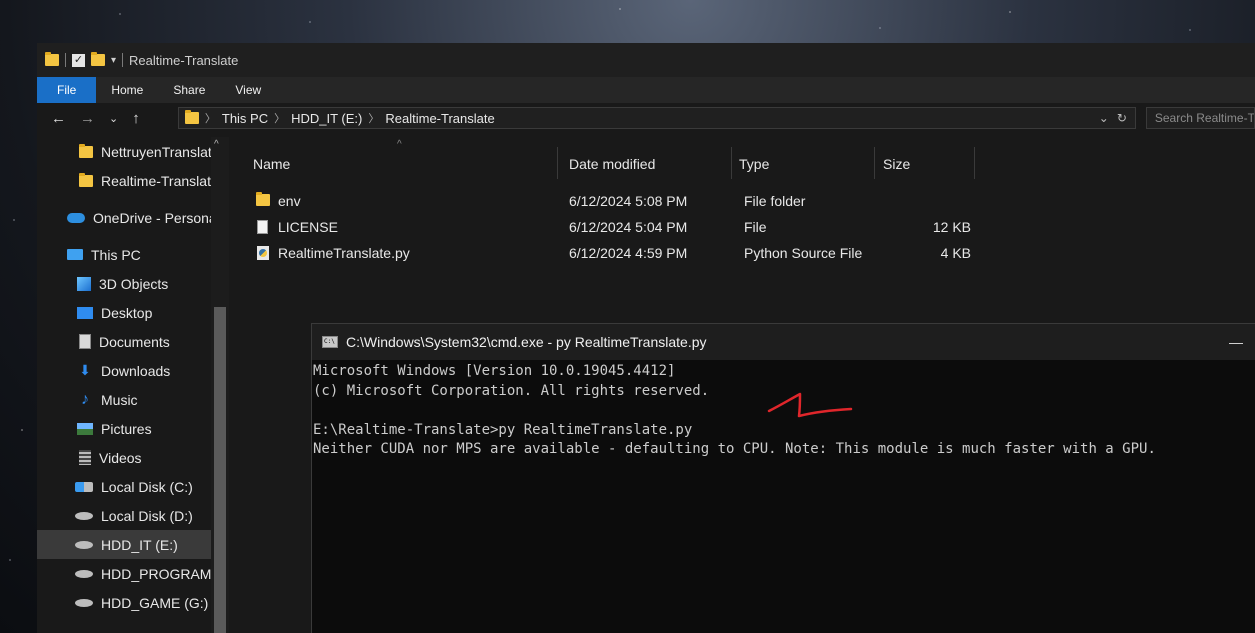  I want to click on column-headers: ^ Name Date modified Type Size, so click(742, 163).